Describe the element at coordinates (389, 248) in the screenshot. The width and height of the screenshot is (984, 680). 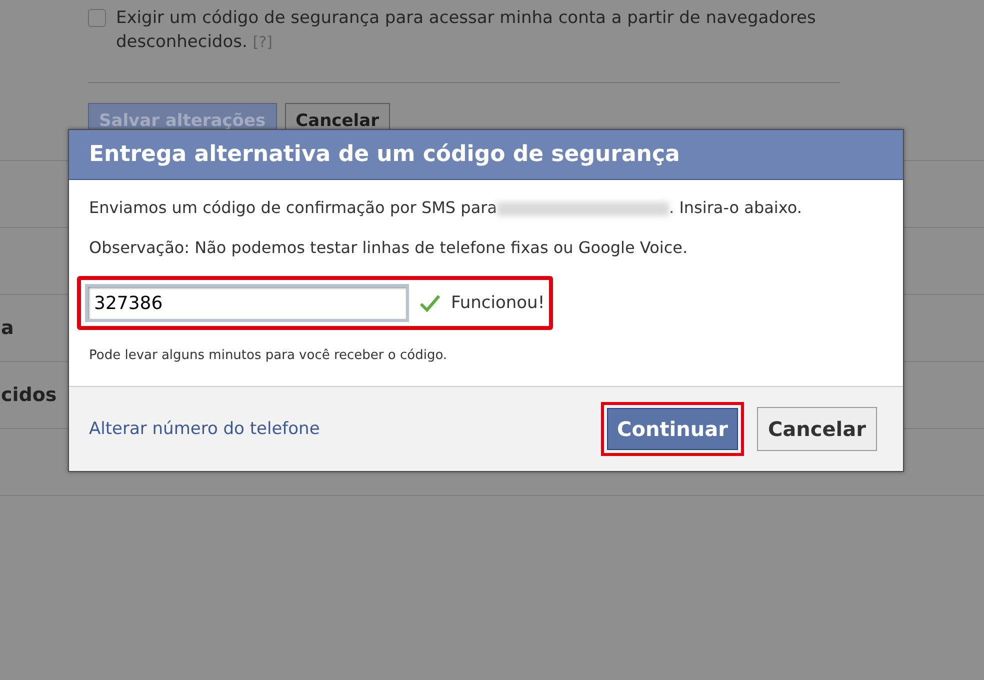
I see `note-text: Observação: Não podemos testar linhas de telefone fixas ou Google Voice.` at that location.